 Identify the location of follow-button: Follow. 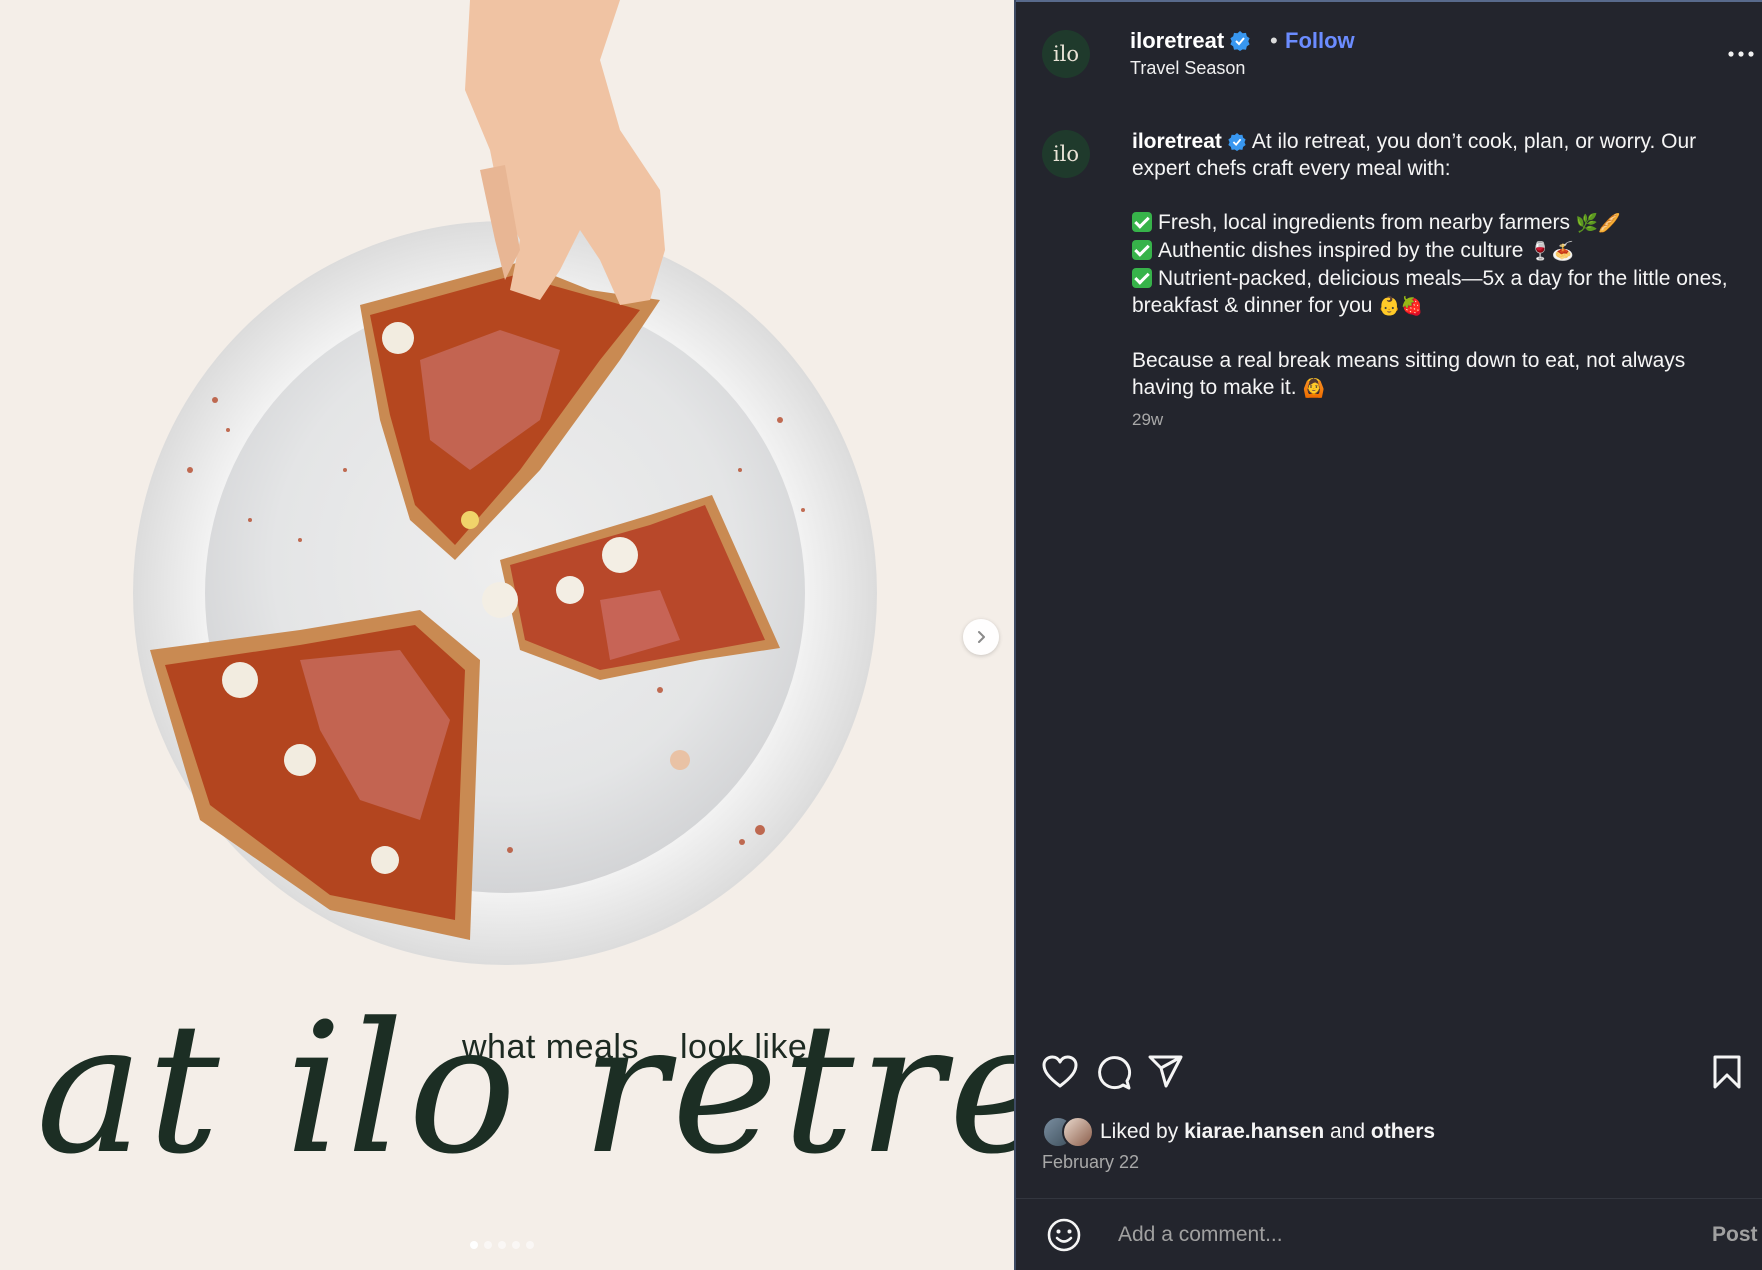
(1320, 41).